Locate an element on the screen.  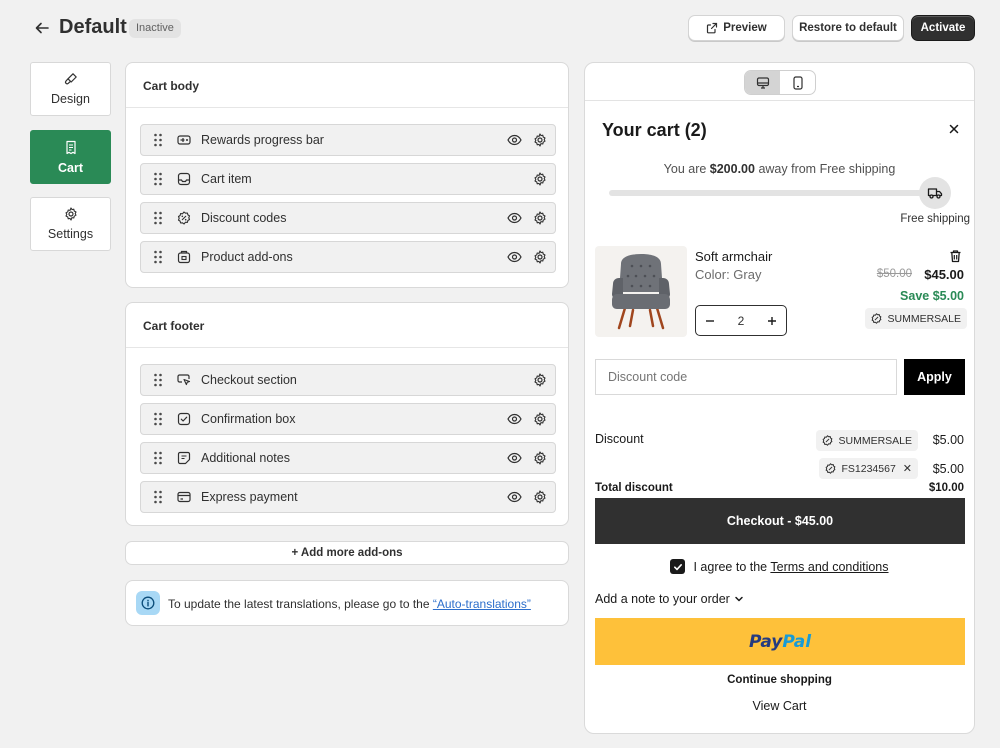
quantity-value: 2 is located at coordinates (741, 321).